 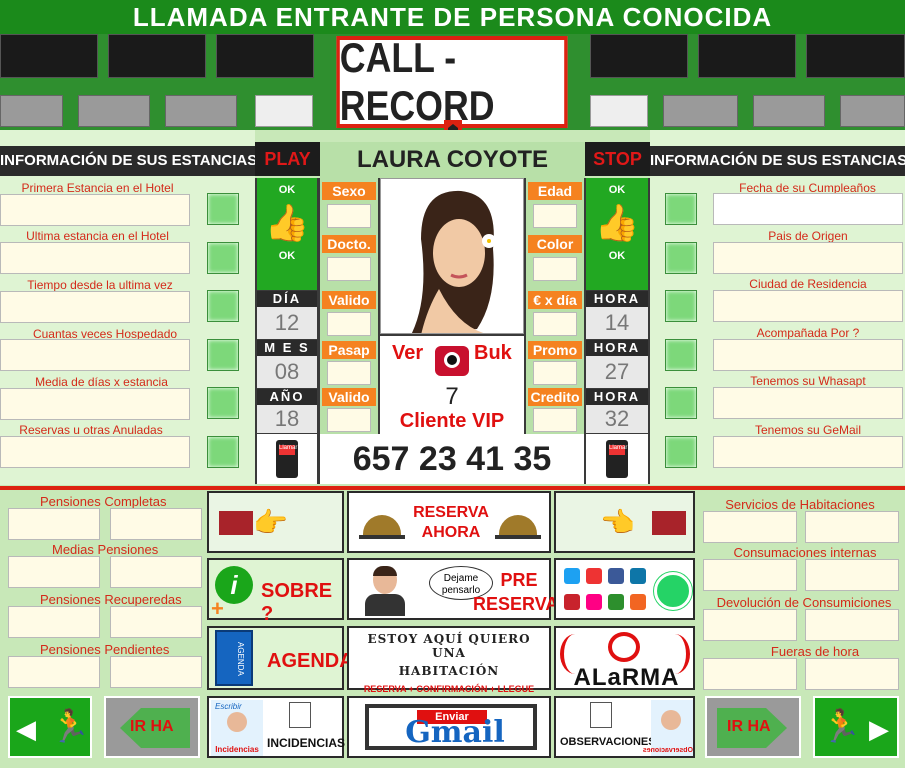 I want to click on pasap-field, so click(x=349, y=373).